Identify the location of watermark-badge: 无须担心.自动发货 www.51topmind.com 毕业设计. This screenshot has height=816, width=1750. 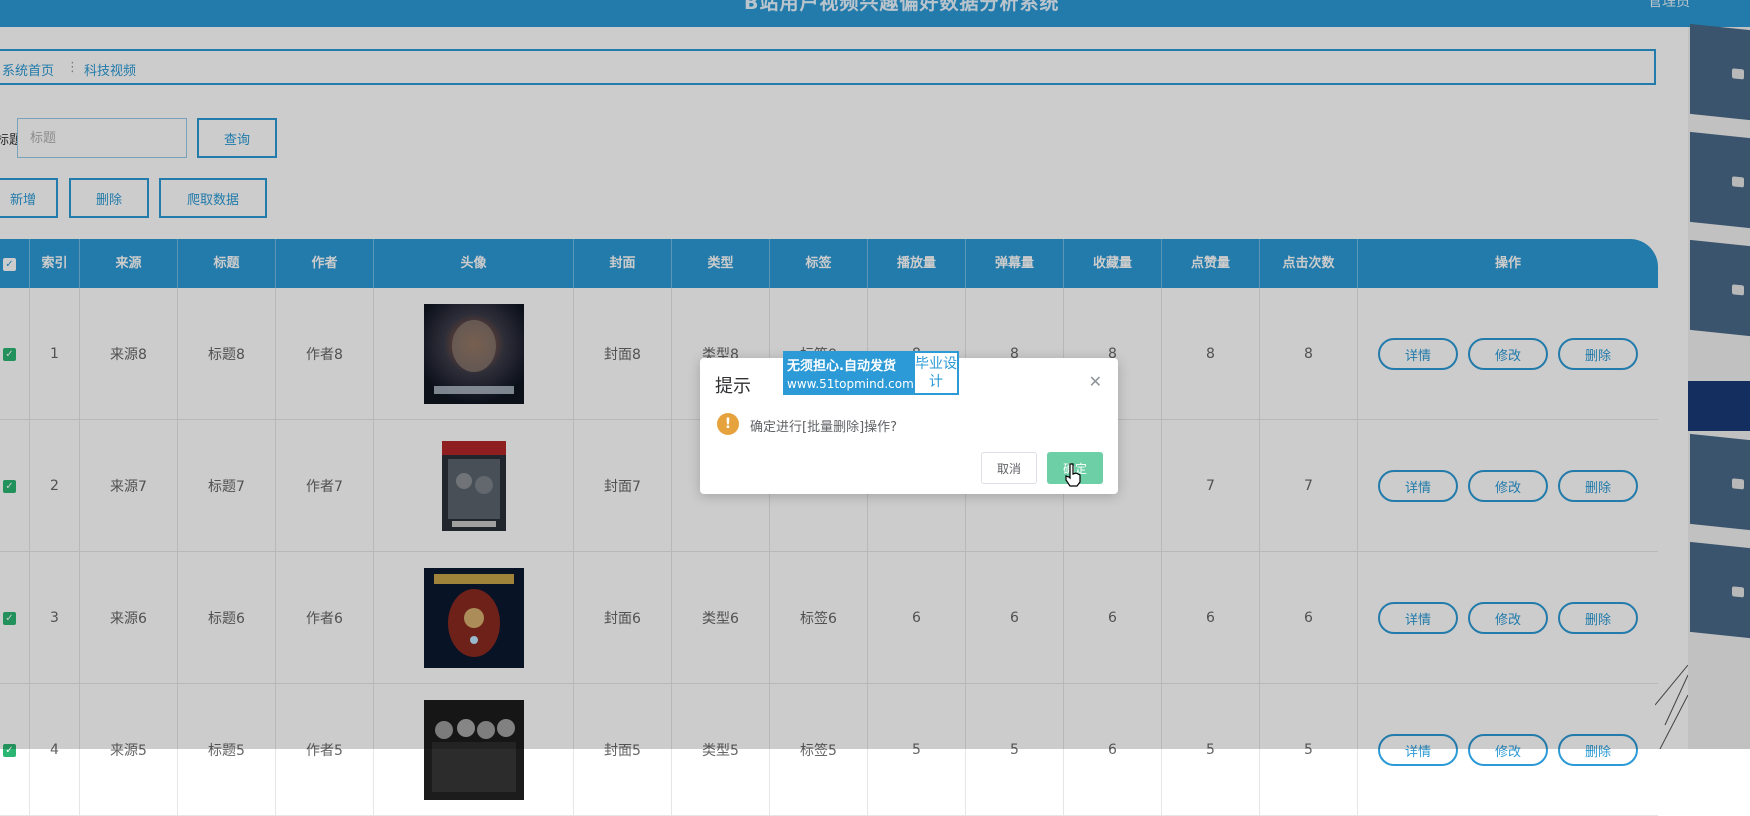
(871, 373).